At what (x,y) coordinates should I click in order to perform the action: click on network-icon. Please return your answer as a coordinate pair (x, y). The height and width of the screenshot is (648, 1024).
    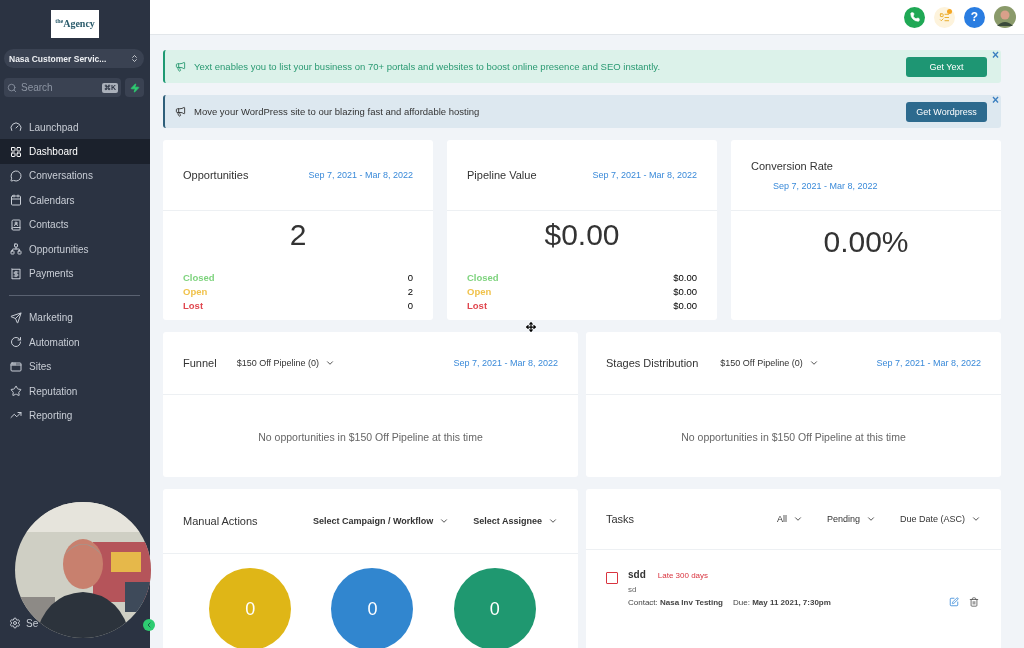
    Looking at the image, I should click on (16, 249).